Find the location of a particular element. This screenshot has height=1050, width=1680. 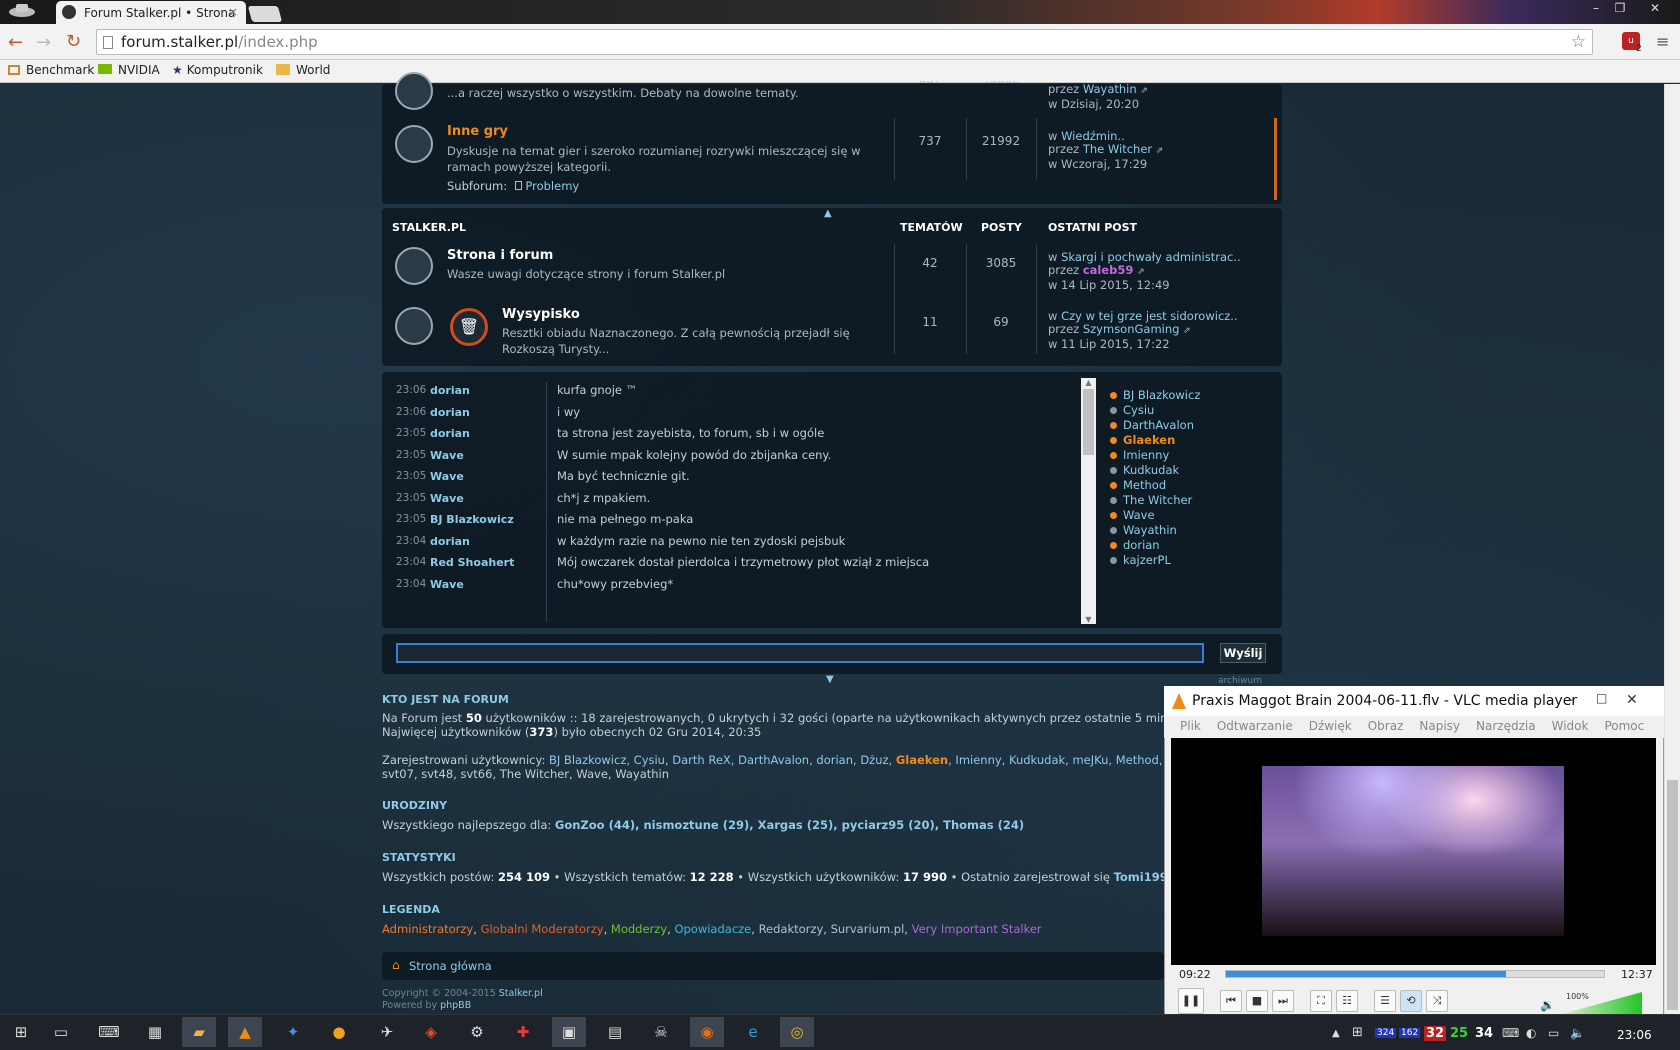

bookmark-benchmark: Benchmark is located at coordinates (51, 70).